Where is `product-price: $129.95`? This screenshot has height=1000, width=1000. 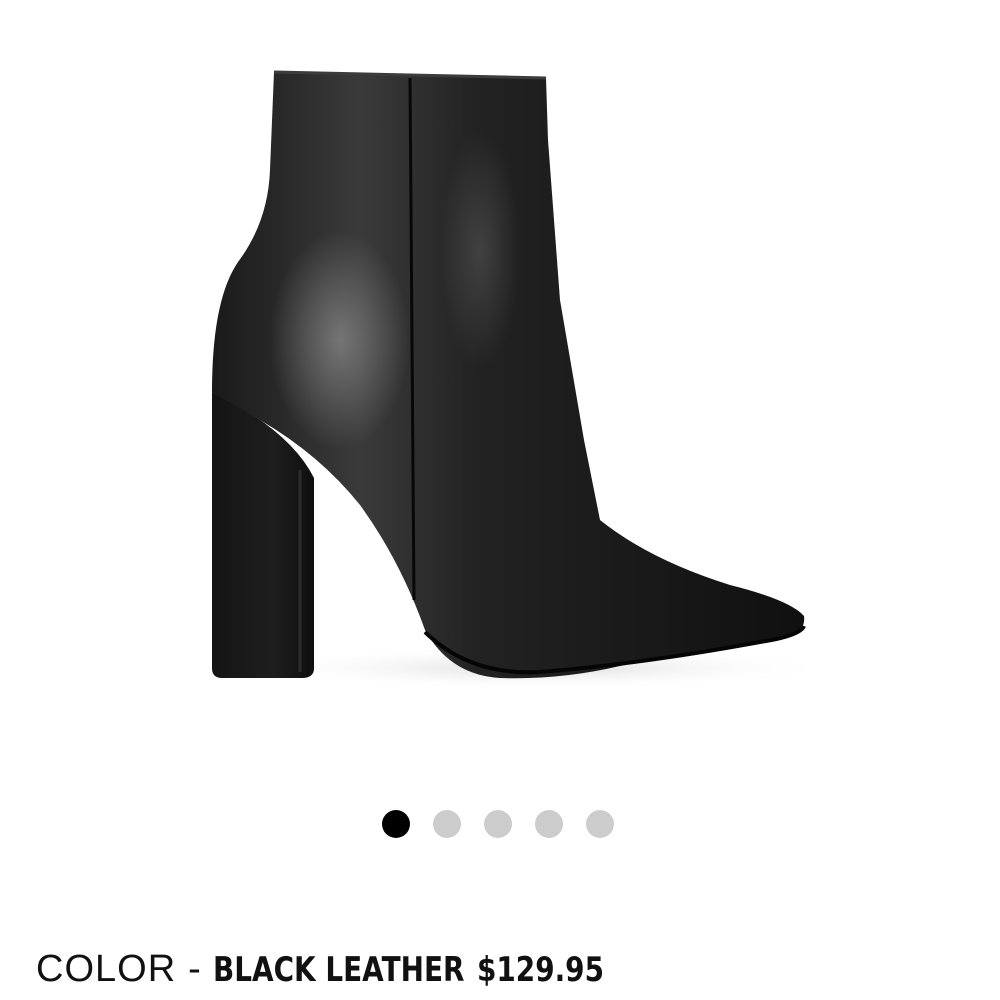 product-price: $129.95 is located at coordinates (540, 970).